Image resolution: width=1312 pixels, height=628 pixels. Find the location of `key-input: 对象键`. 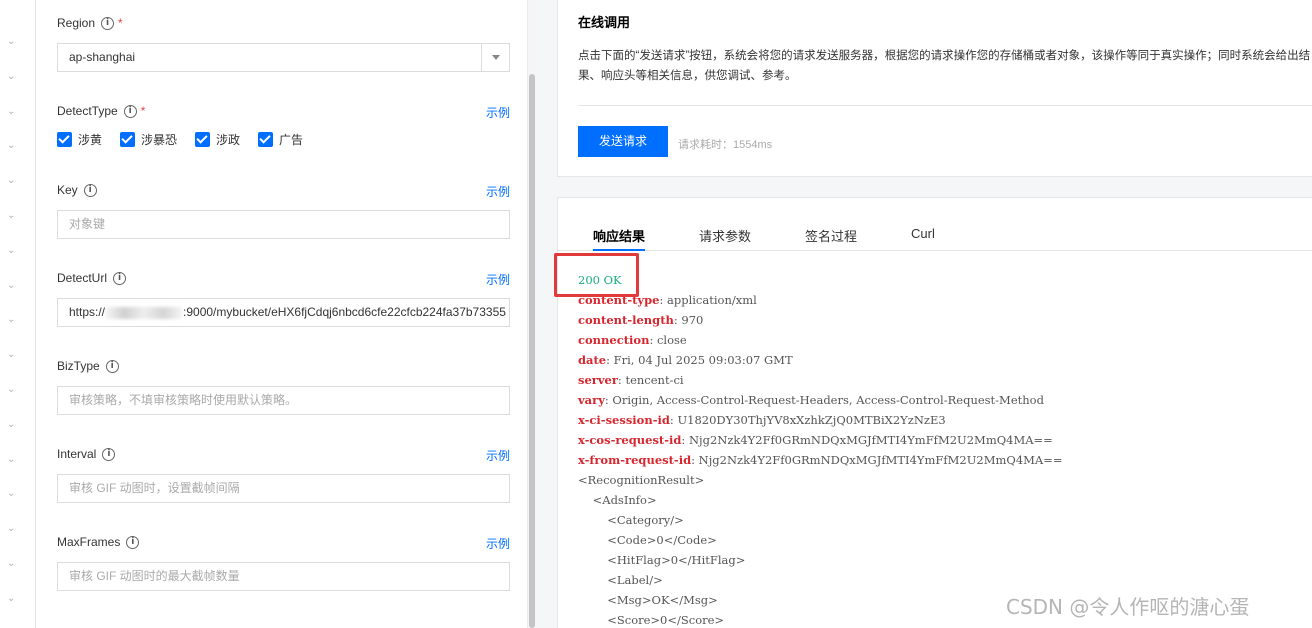

key-input: 对象键 is located at coordinates (283, 224).